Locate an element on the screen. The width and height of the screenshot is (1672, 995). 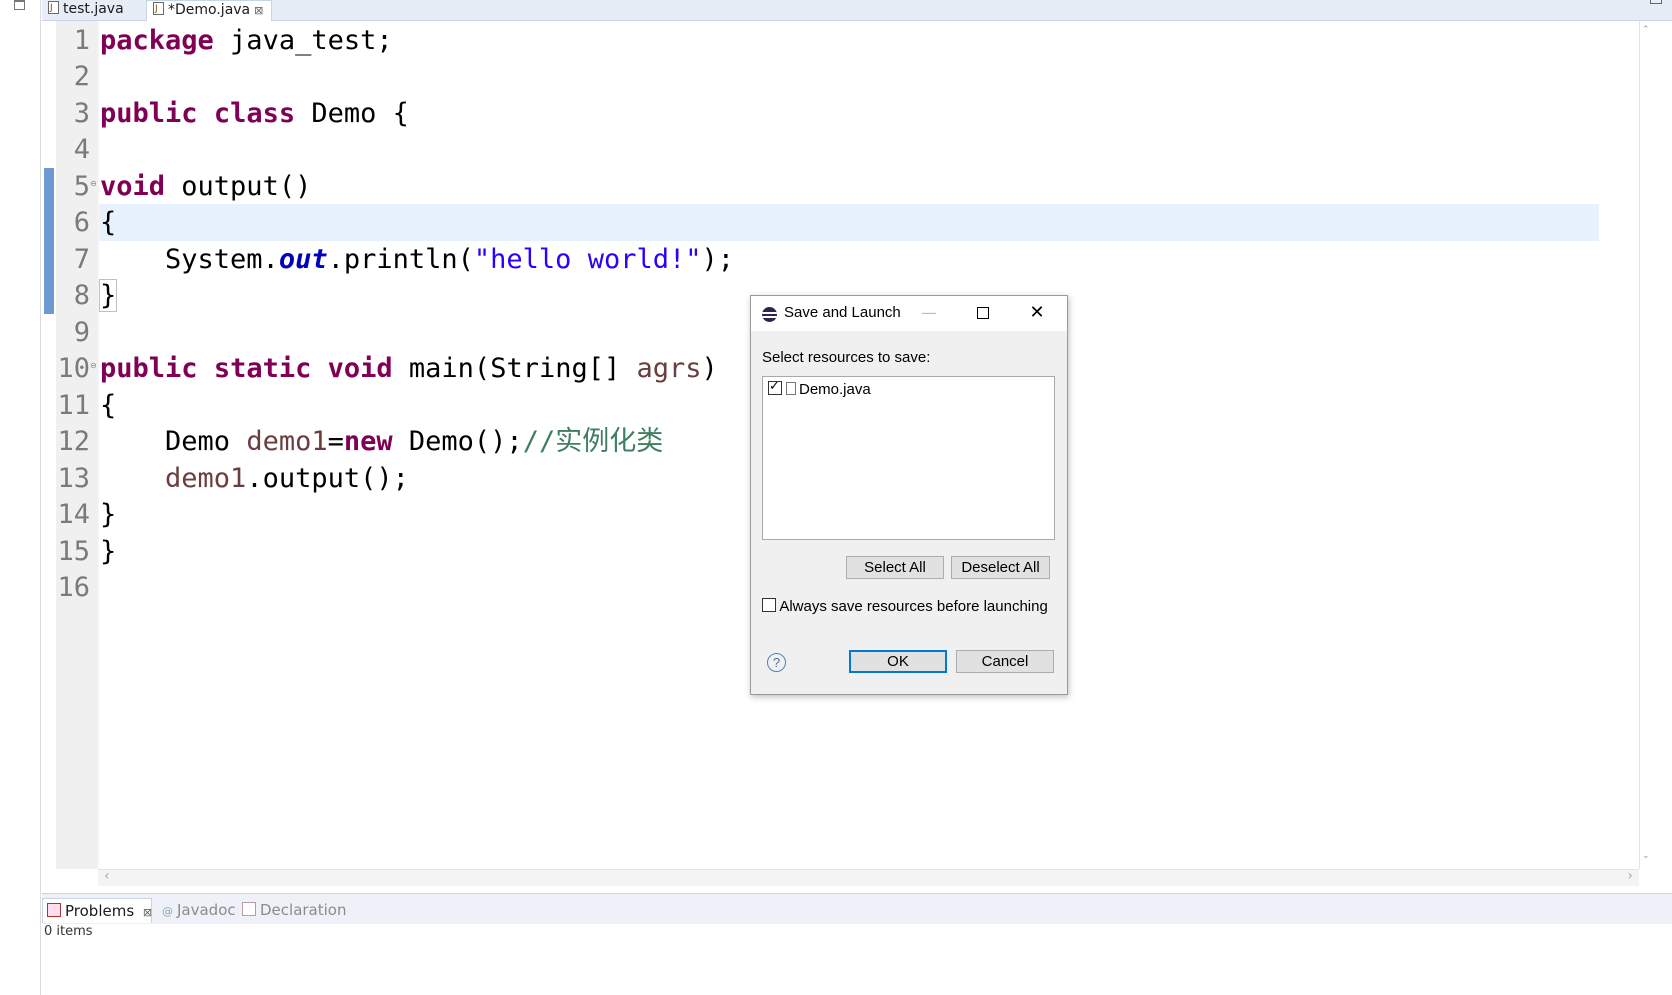
code-text: Demo(); is located at coordinates (457, 441).